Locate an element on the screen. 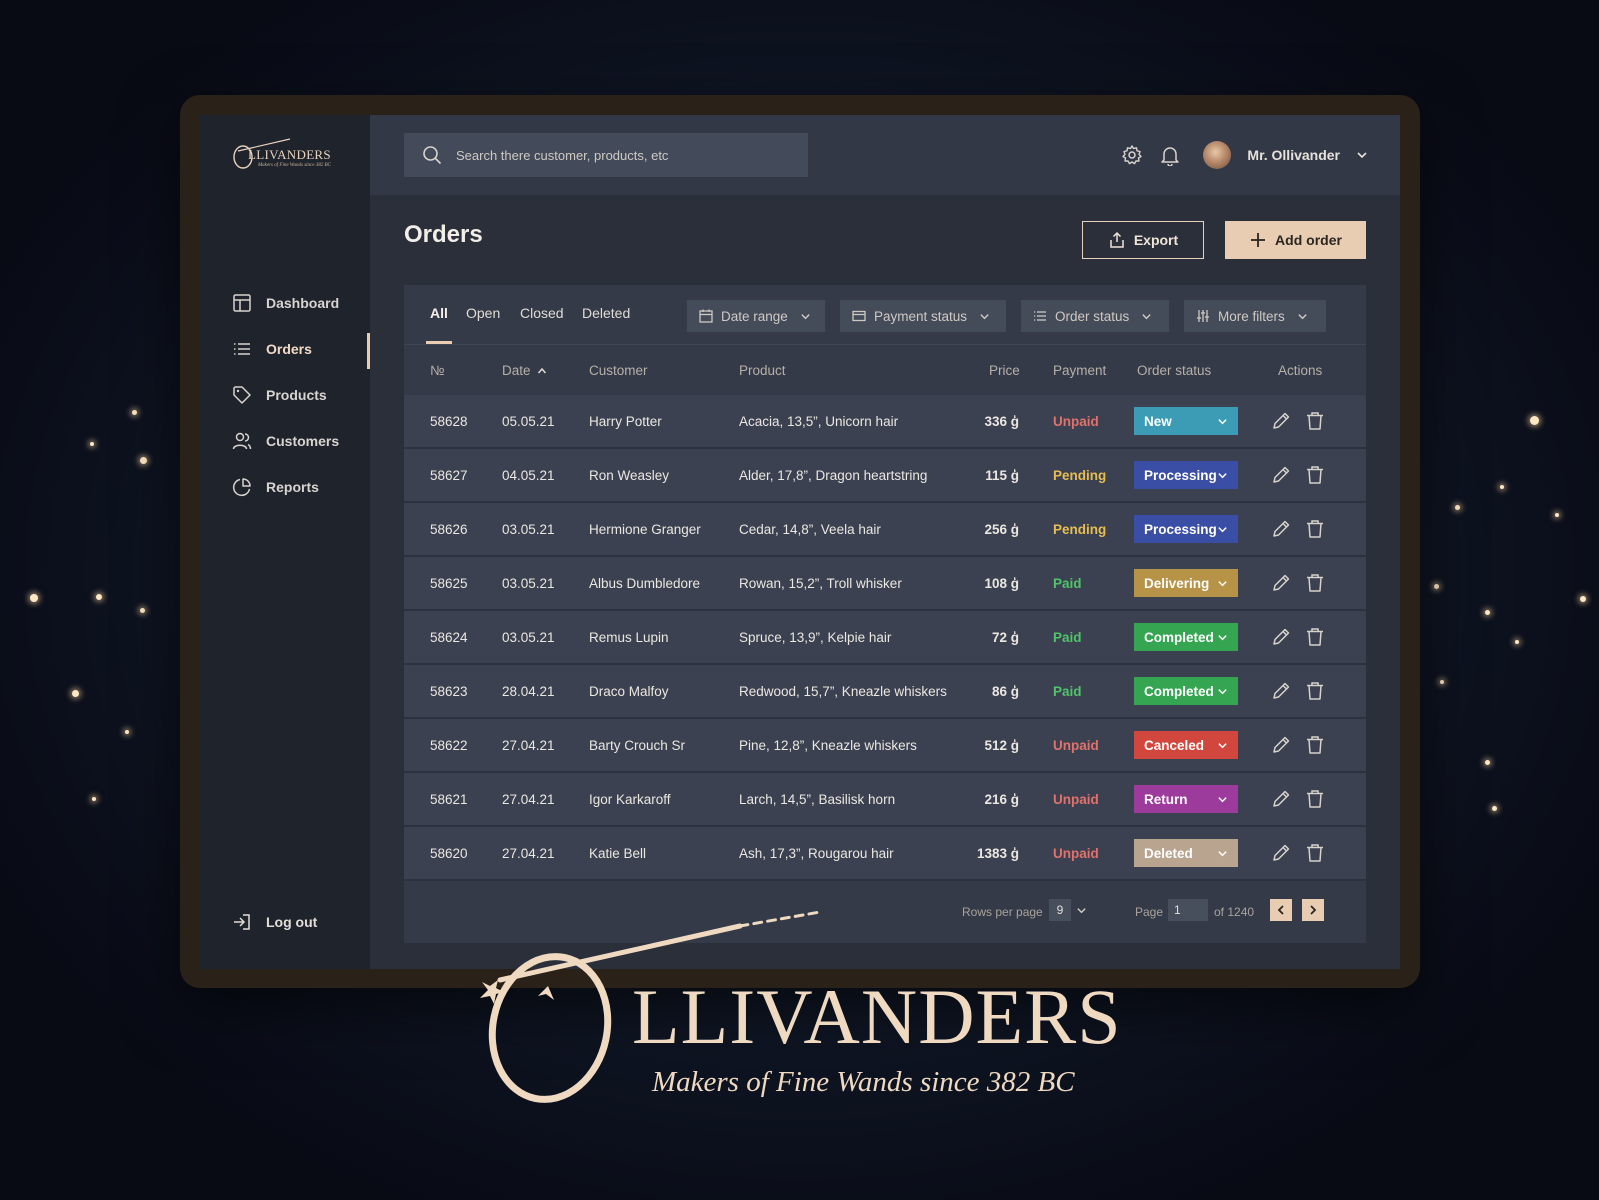 The height and width of the screenshot is (1200, 1599). logout-button: Log out is located at coordinates (285, 922).